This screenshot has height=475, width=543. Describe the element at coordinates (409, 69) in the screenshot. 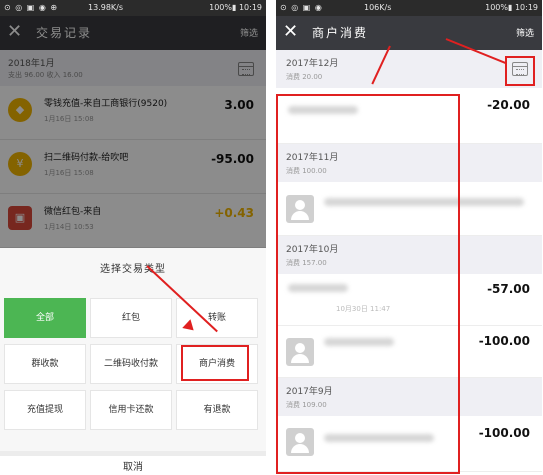

I see `month-header: 2017年12月 消费 20.00` at that location.